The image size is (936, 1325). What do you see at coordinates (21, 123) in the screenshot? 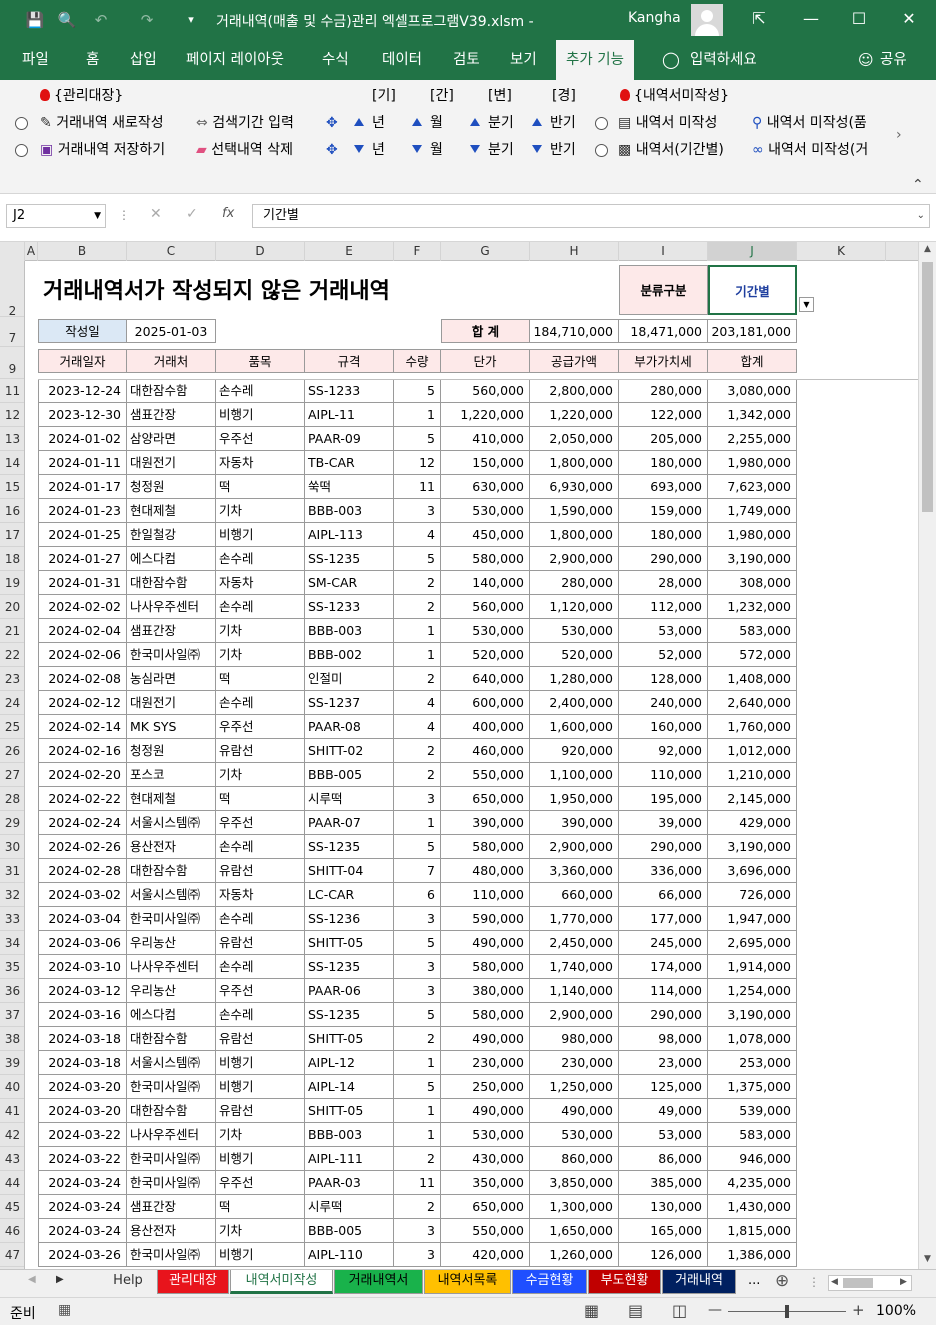
I see `radio-new` at bounding box center [21, 123].